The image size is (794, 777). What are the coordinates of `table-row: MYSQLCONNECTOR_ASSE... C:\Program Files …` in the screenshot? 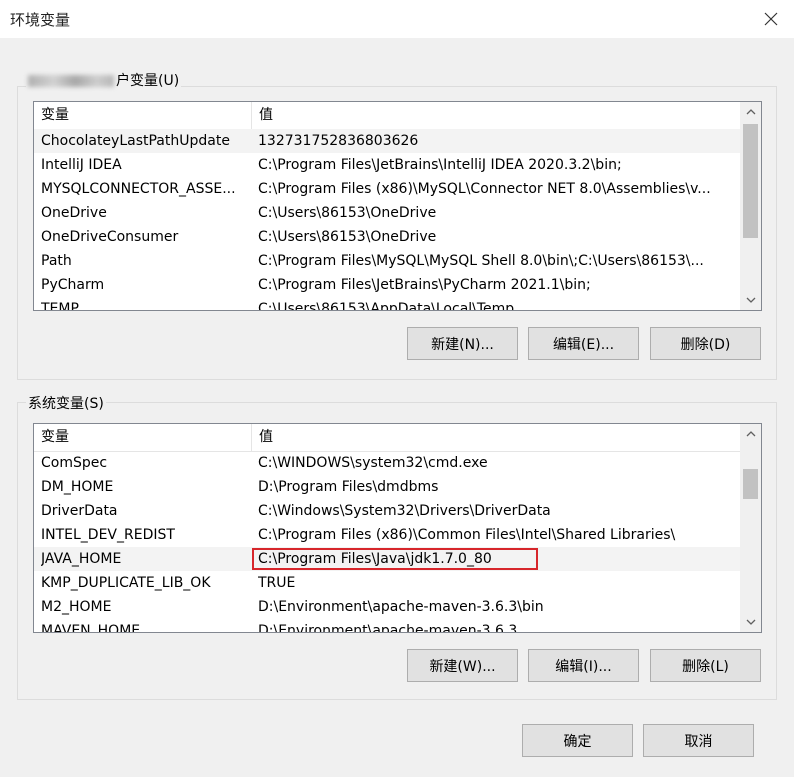 It's located at (387, 189).